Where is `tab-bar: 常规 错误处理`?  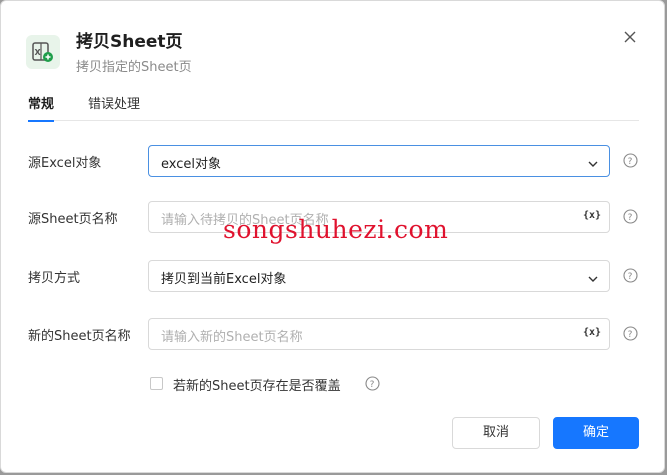 tab-bar: 常规 错误处理 is located at coordinates (333, 107).